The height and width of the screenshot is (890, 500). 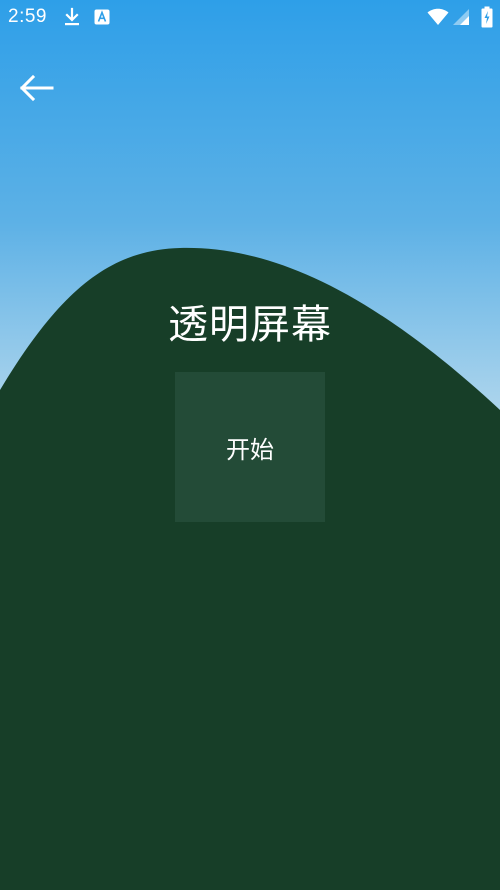 What do you see at coordinates (438, 19) in the screenshot?
I see `wifi-icon` at bounding box center [438, 19].